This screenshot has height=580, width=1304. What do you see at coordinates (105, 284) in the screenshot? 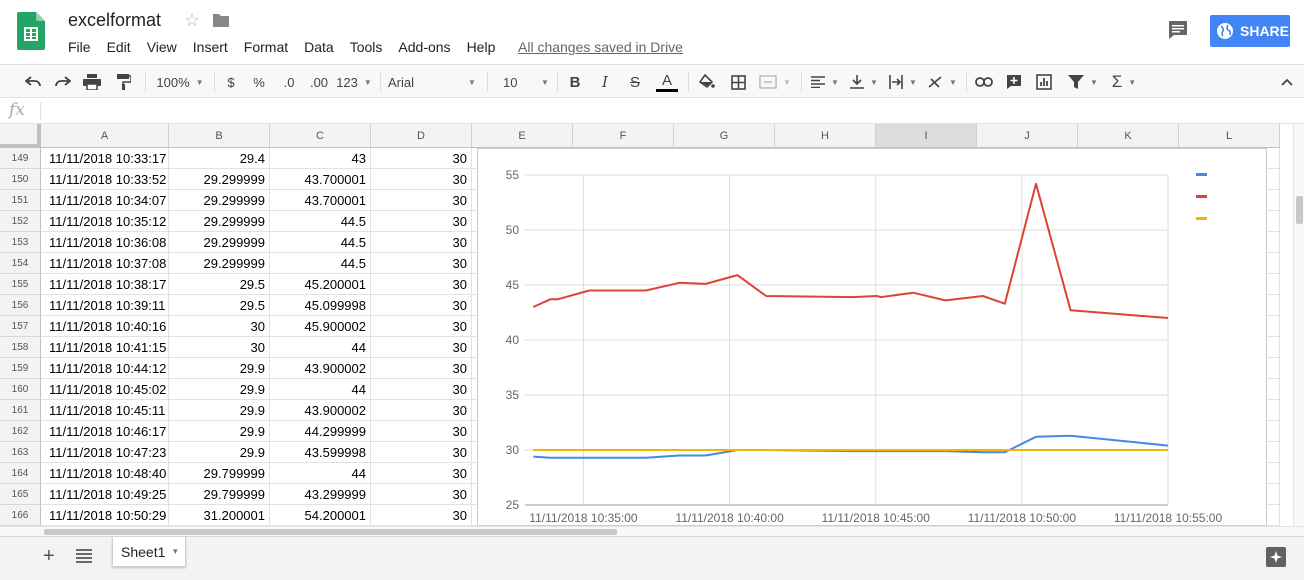
I see `cell-a: 11/11/2018 10:38:17` at bounding box center [105, 284].